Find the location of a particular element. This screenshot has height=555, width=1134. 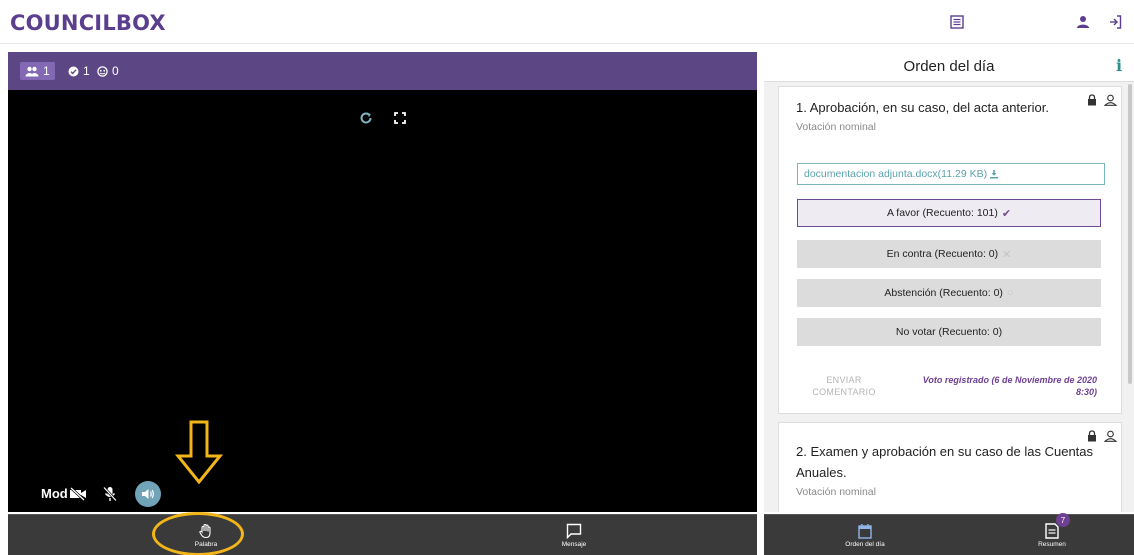

fullscreen-icon is located at coordinates (400, 118).